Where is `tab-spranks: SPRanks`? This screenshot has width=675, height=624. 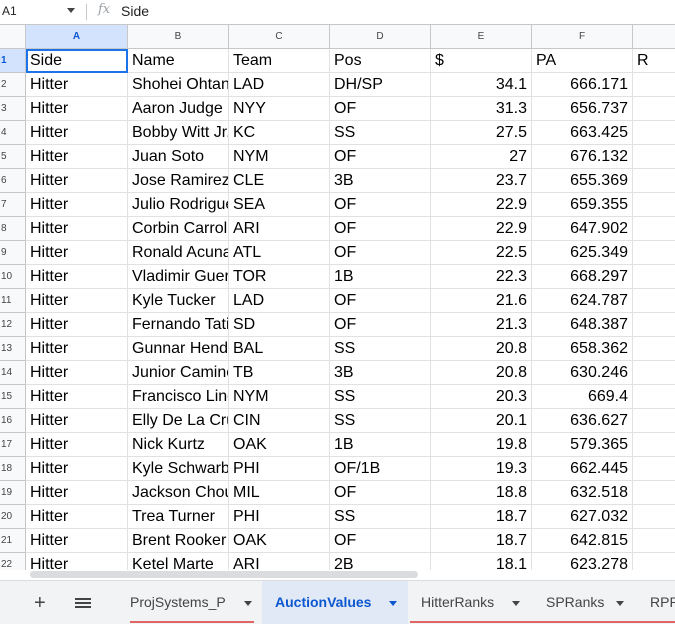
tab-spranks: SPRanks is located at coordinates (586, 602).